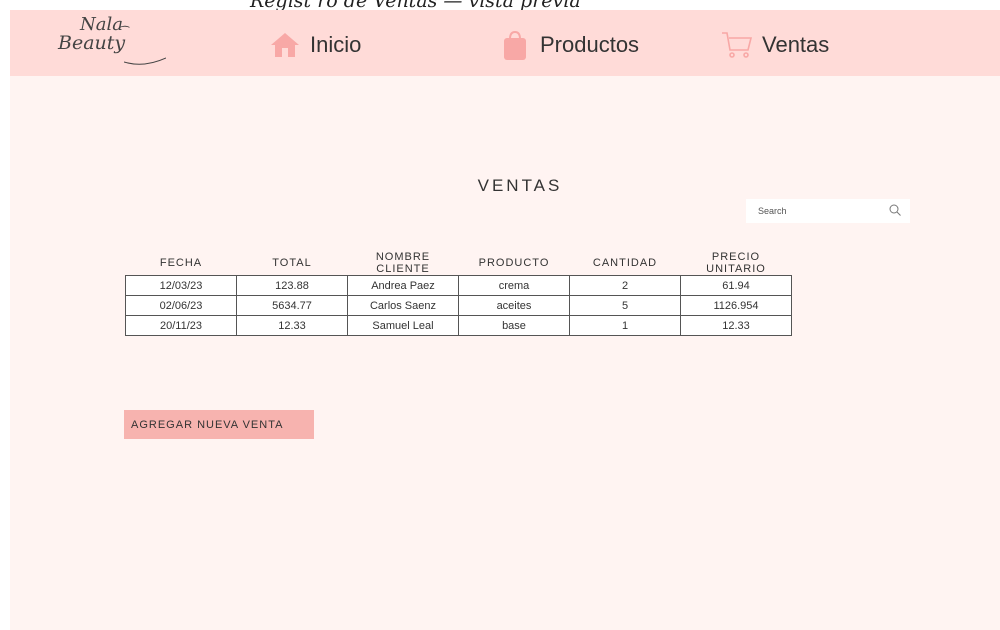 The width and height of the screenshot is (1000, 630). Describe the element at coordinates (403, 263) in the screenshot. I see `header-nombre-cliente: NOMBRE CLIENTE` at that location.